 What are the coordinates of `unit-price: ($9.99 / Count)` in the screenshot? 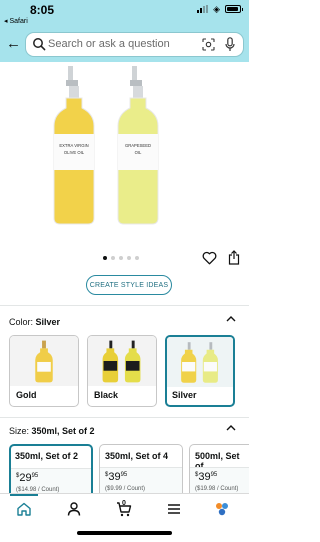 It's located at (125, 489).